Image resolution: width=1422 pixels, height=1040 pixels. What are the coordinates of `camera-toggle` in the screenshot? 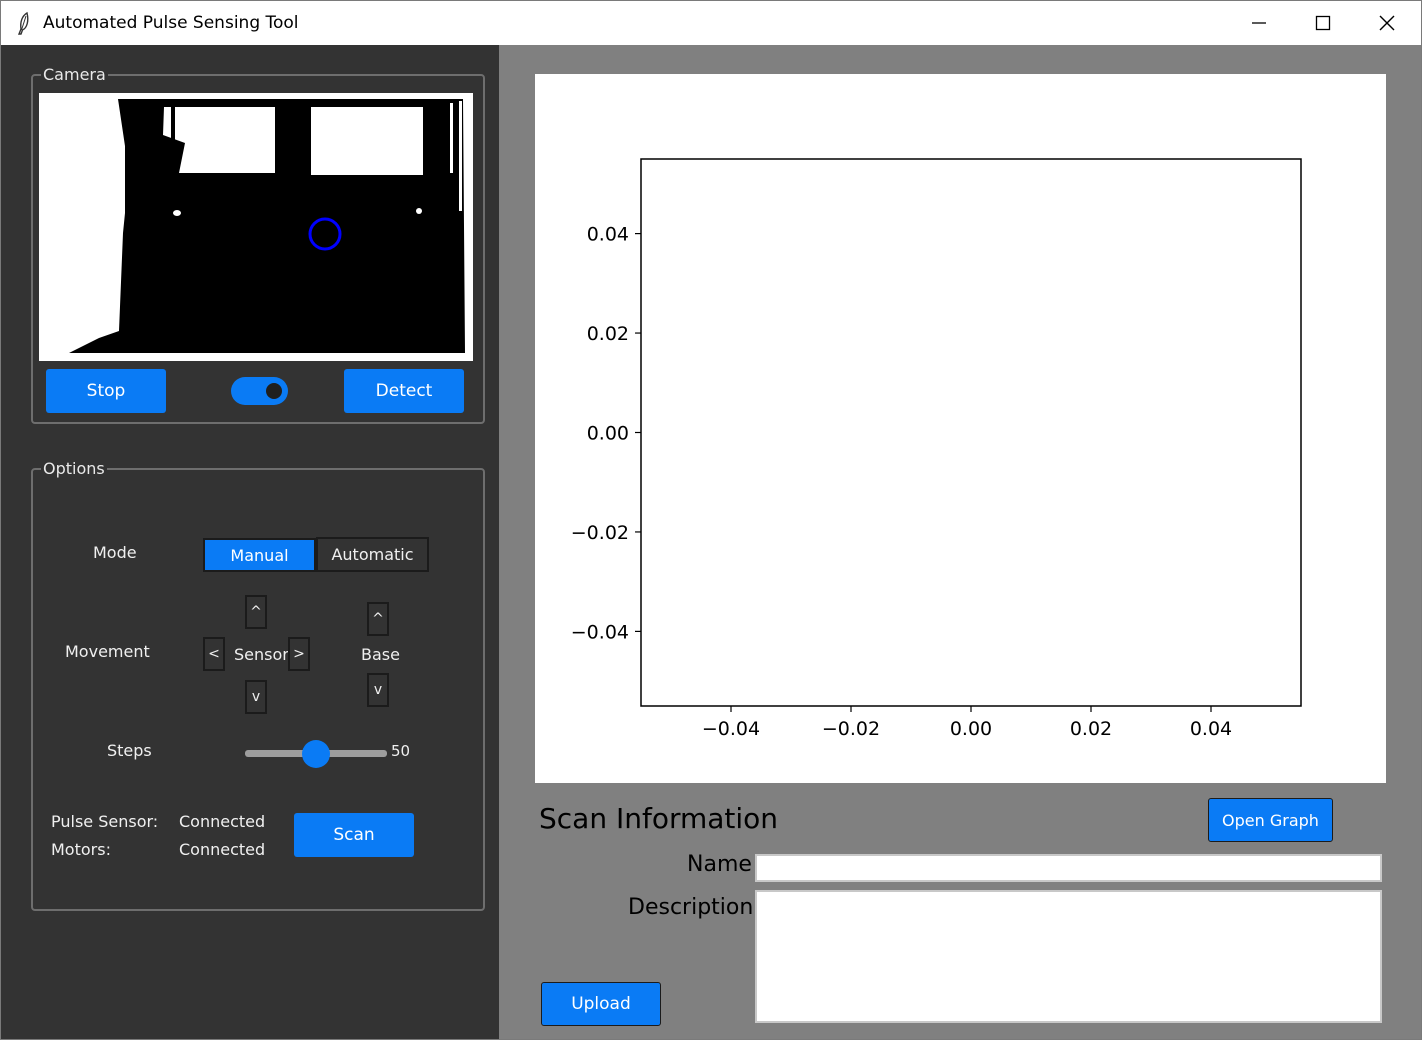 It's located at (259, 391).